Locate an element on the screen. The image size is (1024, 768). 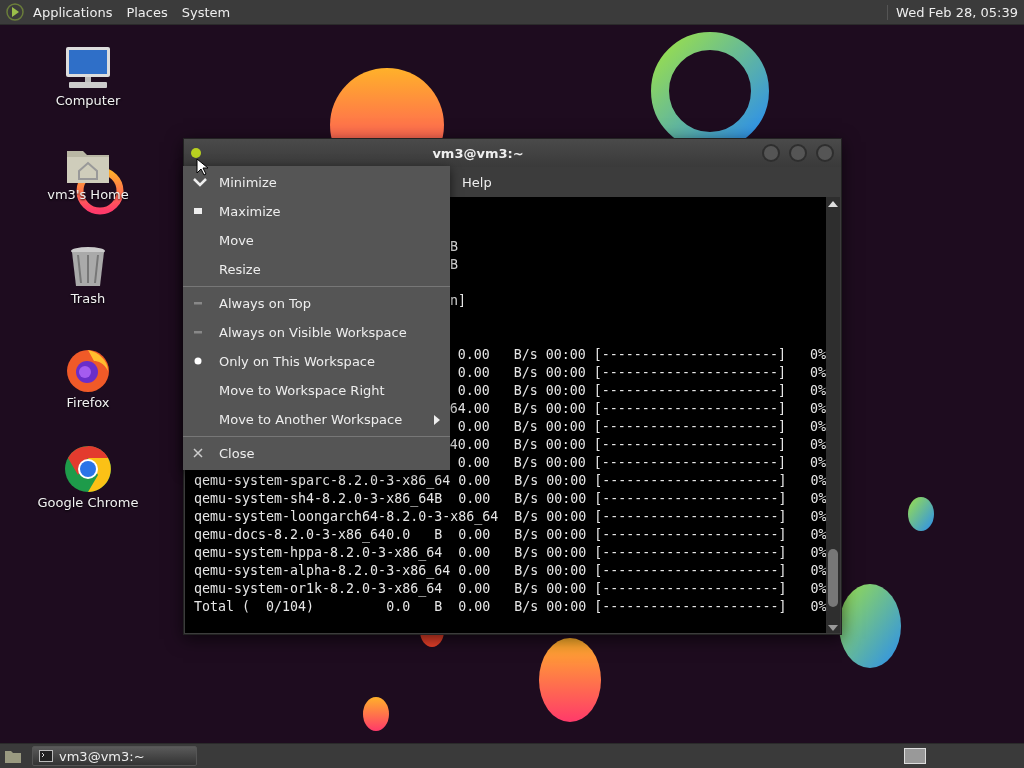
terminal-line: qemu-system-sparc-8.2.0-3-x86_64 0.00 B/s 00:00 [----------------------] 0% is located at coordinates (510, 480).